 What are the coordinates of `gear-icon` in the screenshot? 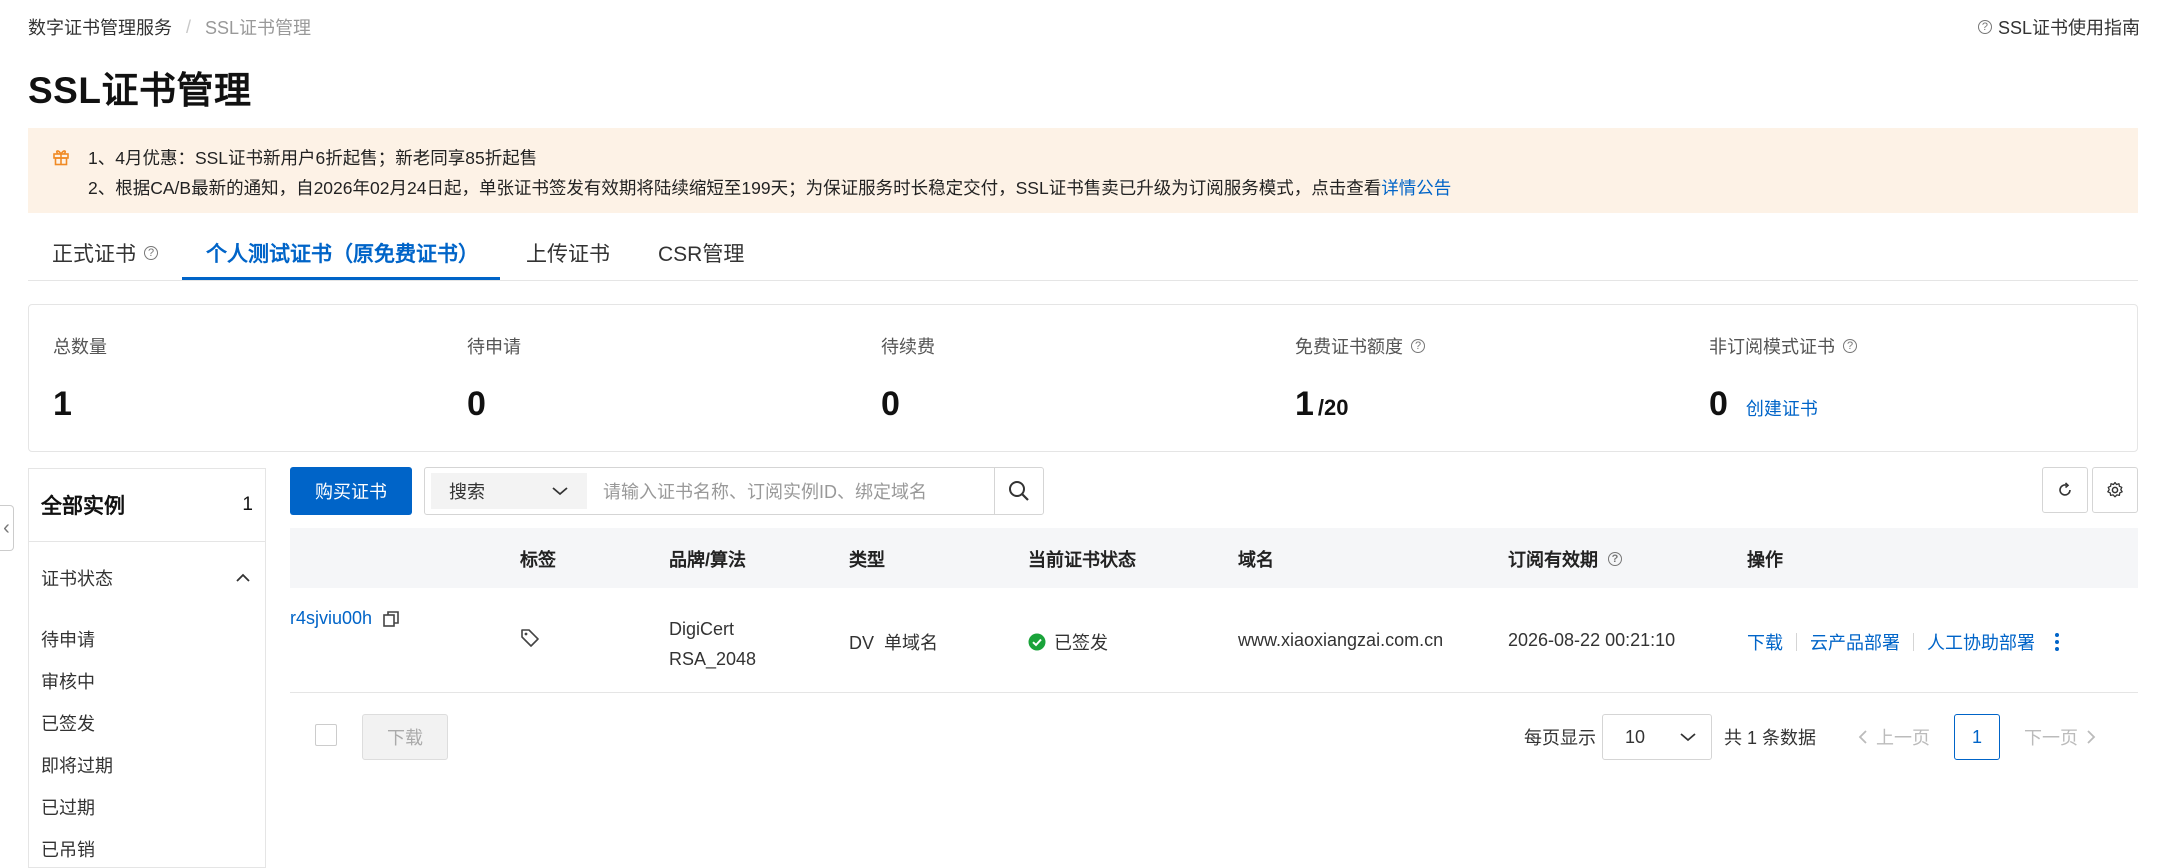 It's located at (2115, 489).